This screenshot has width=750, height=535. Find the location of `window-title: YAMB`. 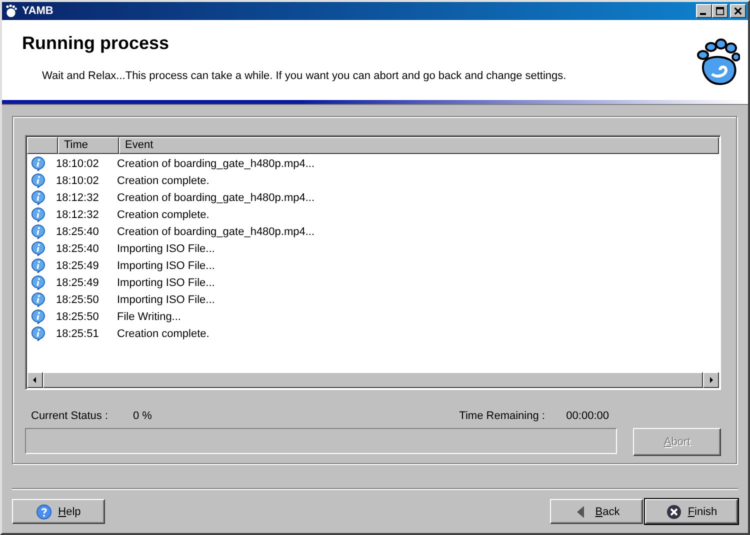

window-title: YAMB is located at coordinates (38, 11).